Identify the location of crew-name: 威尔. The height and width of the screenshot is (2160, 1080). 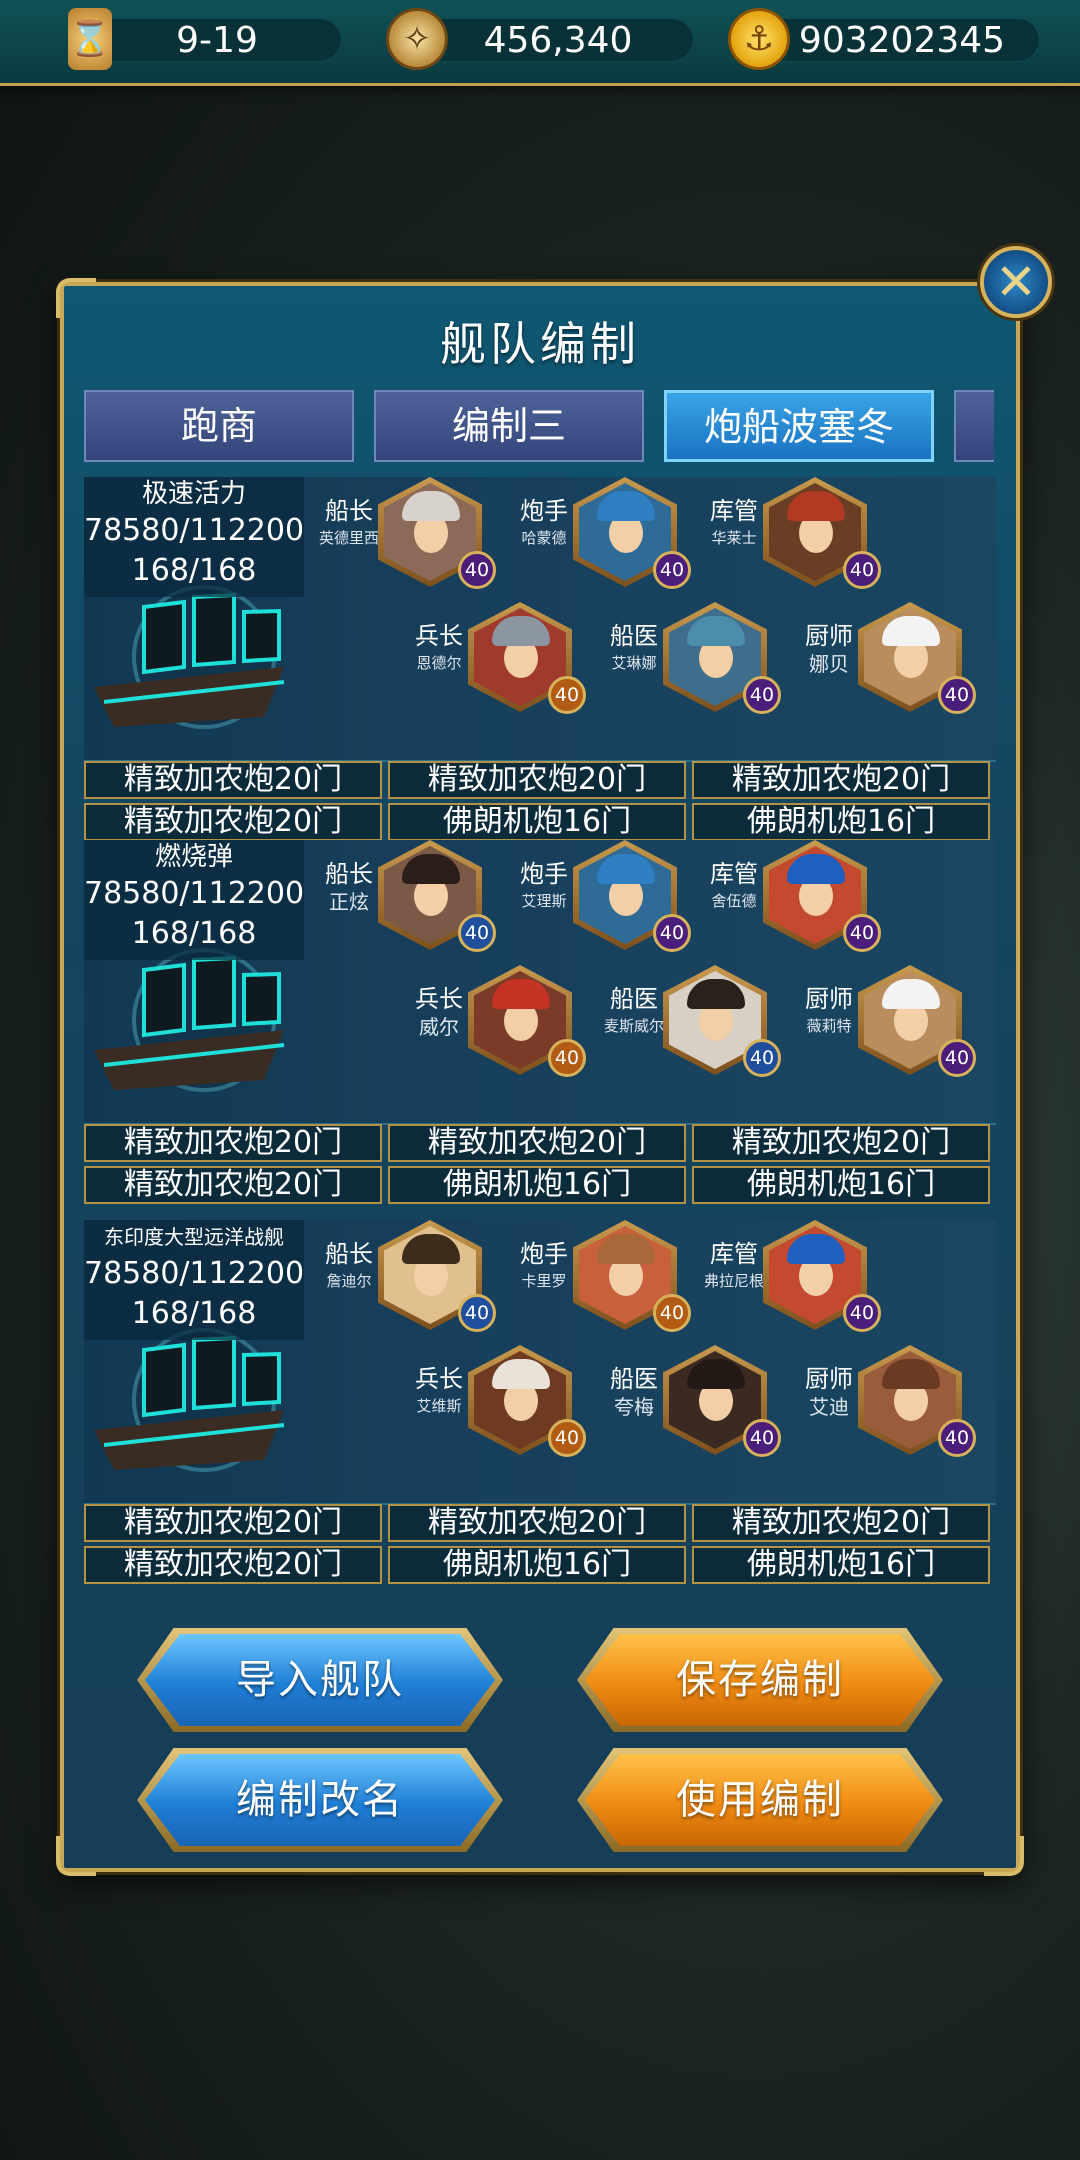
(439, 1027).